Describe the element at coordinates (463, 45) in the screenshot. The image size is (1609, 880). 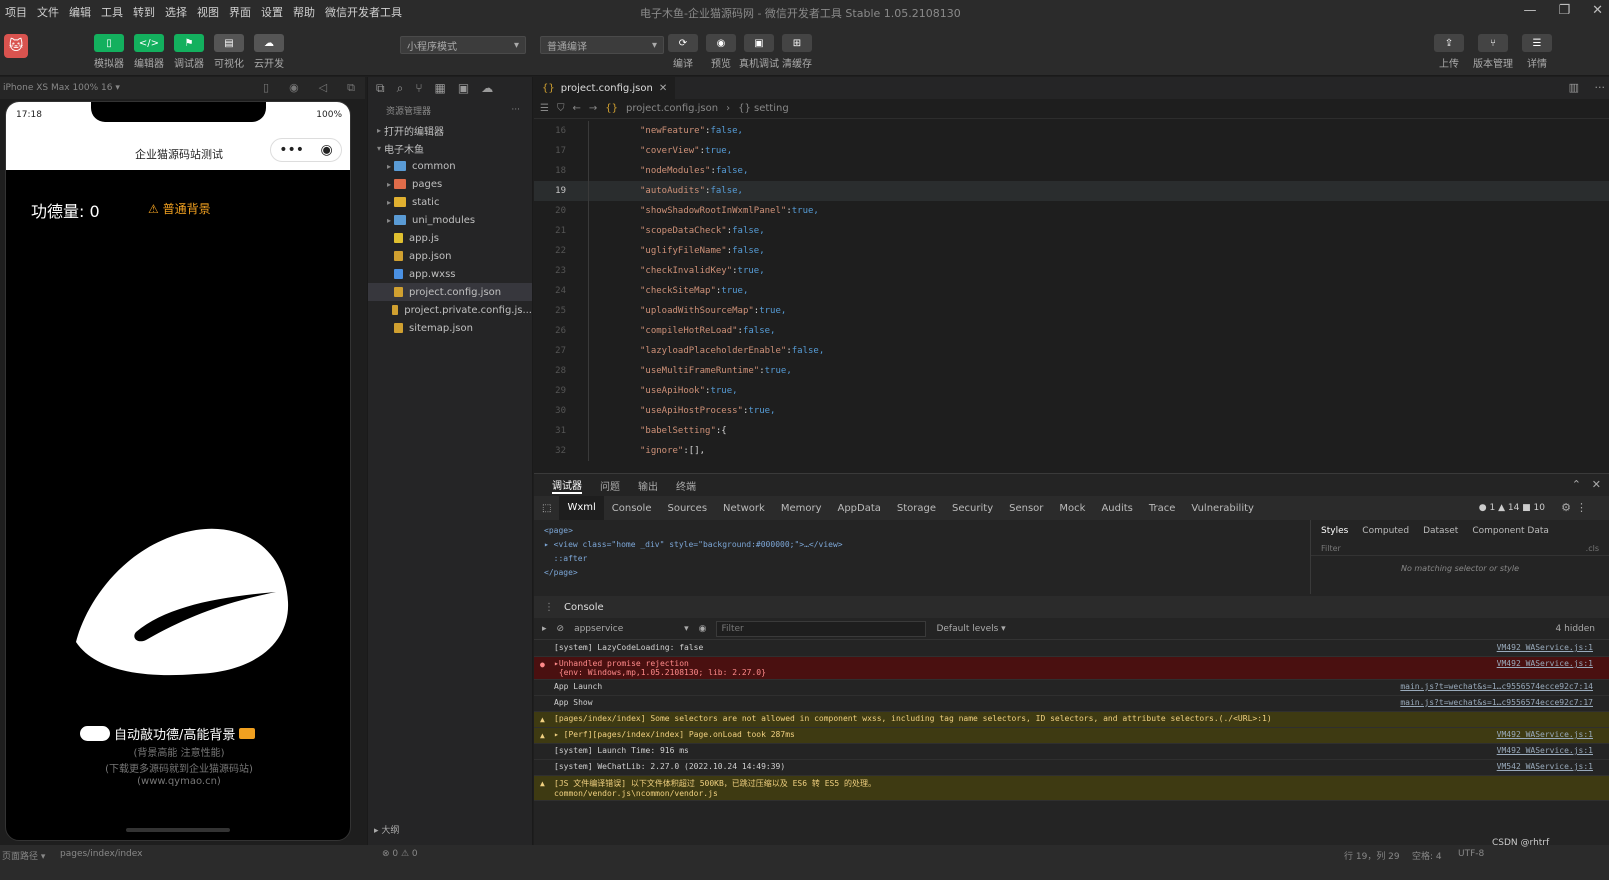
I see `mode-select: 小程序模式 ▾` at that location.